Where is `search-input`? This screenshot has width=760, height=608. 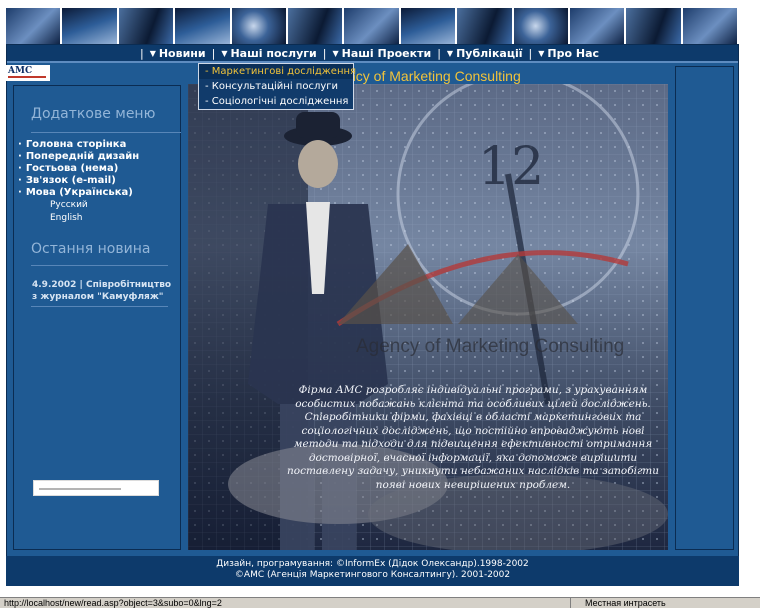
search-input is located at coordinates (96, 488).